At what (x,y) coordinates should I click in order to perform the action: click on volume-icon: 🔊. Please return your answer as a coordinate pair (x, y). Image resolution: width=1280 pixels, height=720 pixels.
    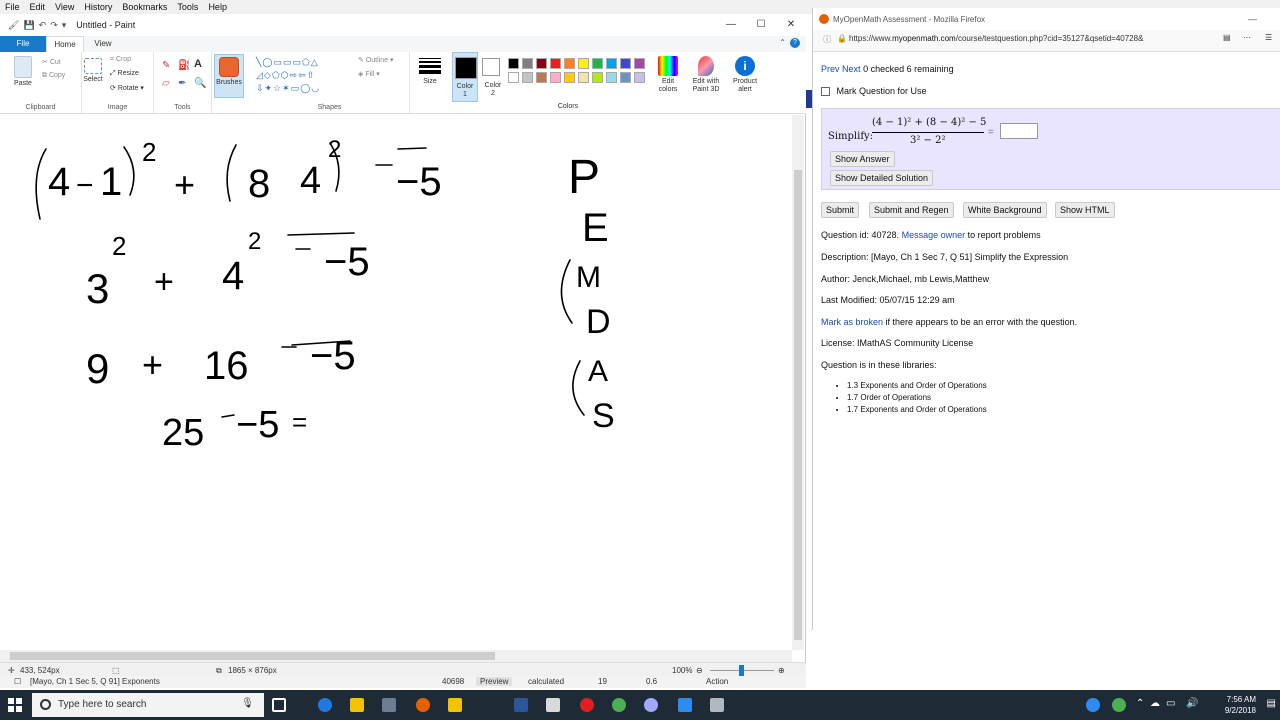
    Looking at the image, I should click on (1192, 703).